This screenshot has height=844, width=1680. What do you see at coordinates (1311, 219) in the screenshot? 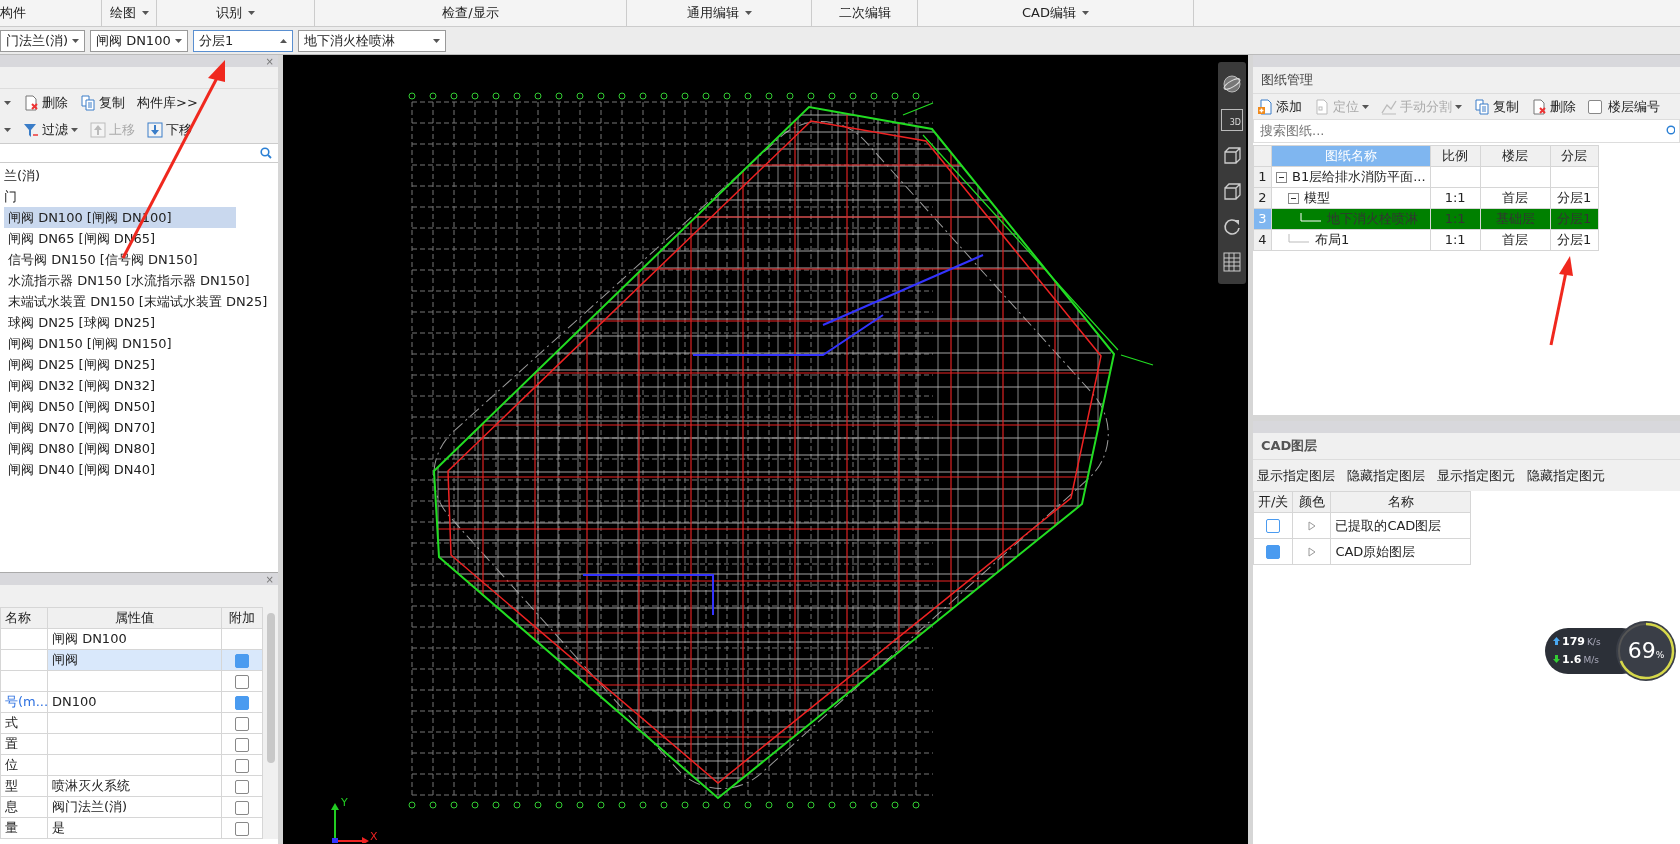
I see `tree-line` at bounding box center [1311, 219].